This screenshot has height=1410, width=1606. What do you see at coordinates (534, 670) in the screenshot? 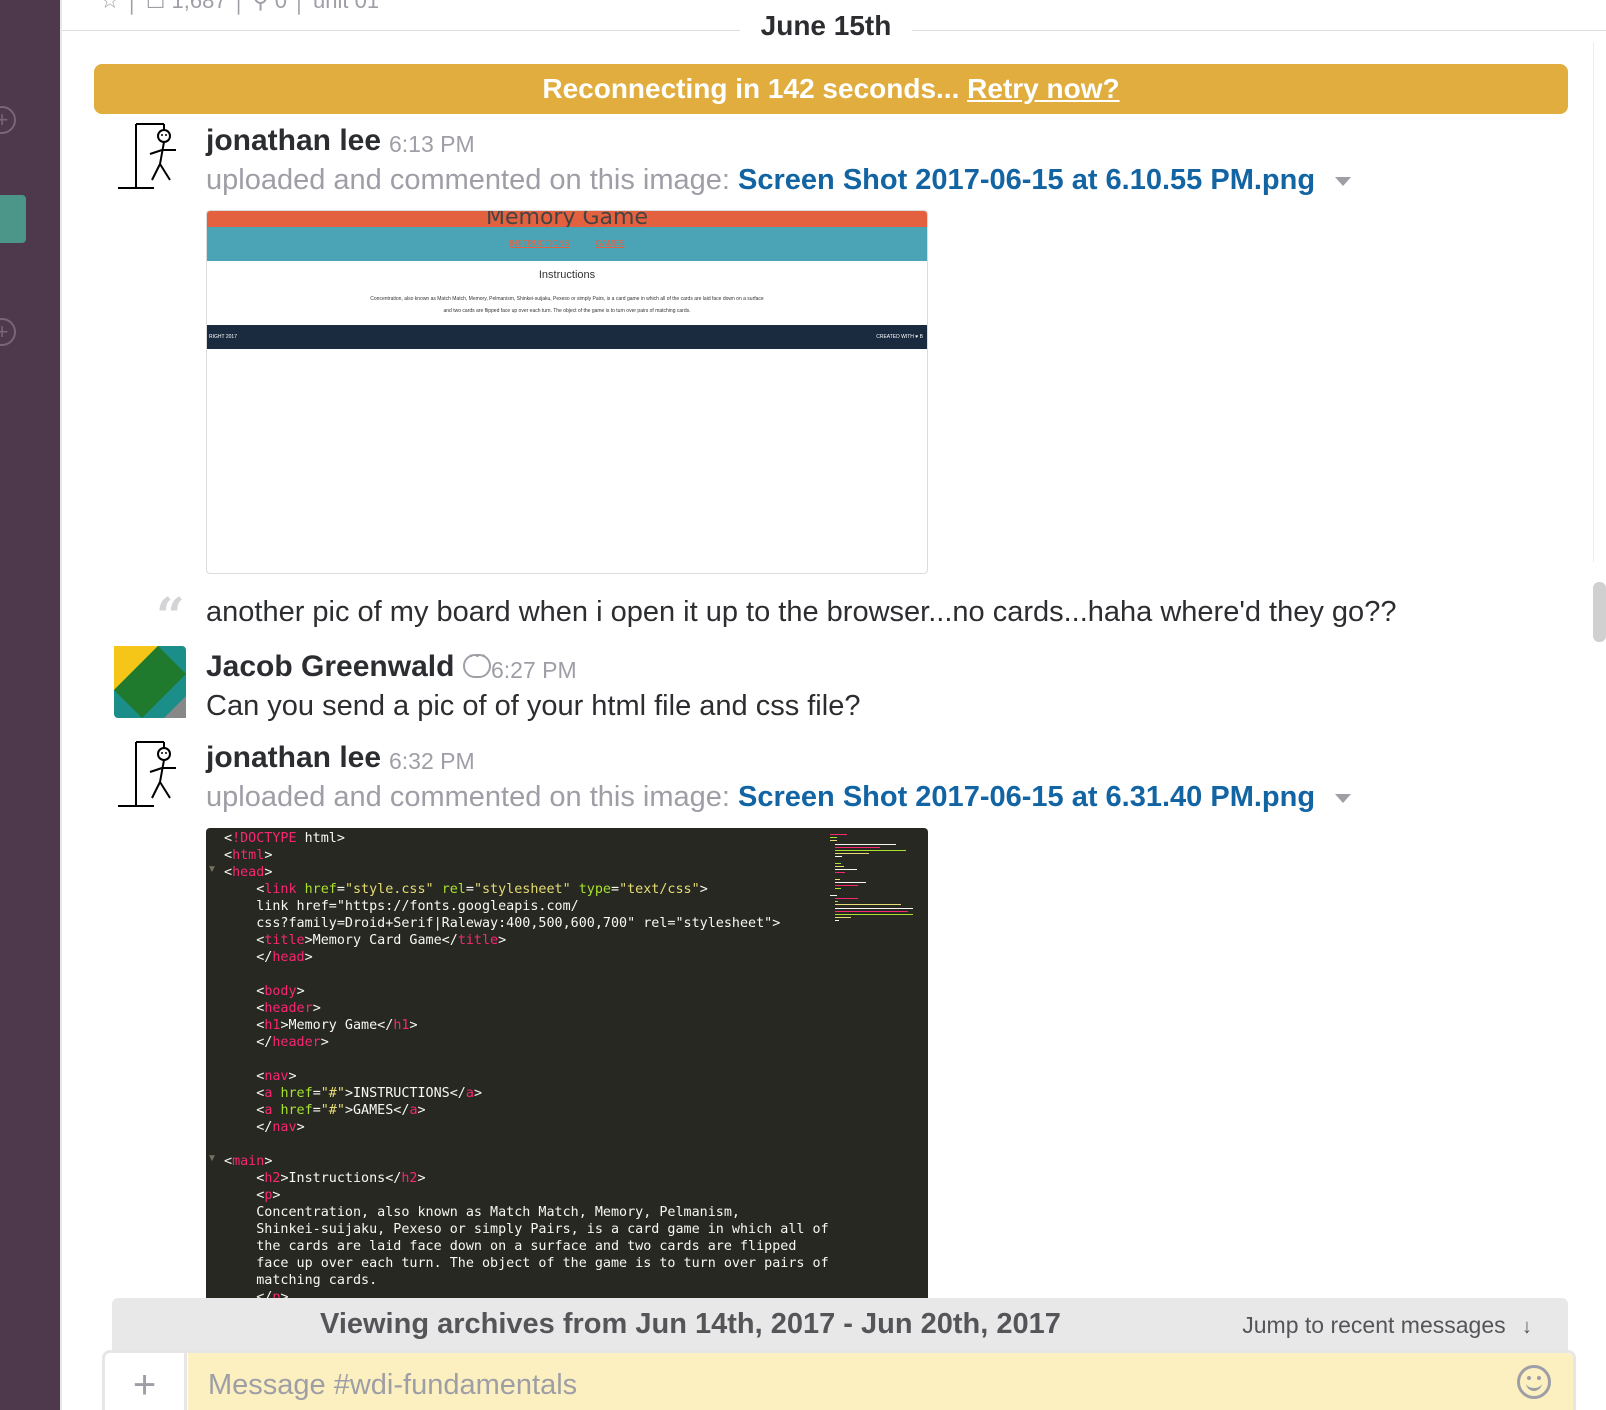
I see `message-timestamp: 6:27 PM` at bounding box center [534, 670].